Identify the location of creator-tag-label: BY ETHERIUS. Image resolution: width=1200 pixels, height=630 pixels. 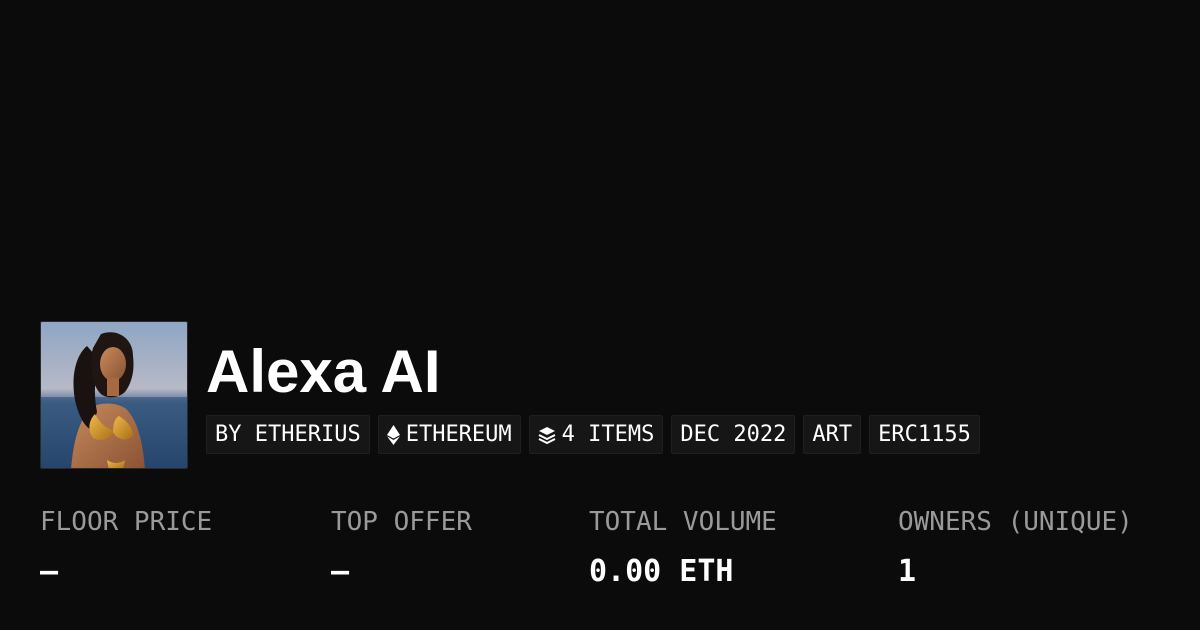
(288, 434).